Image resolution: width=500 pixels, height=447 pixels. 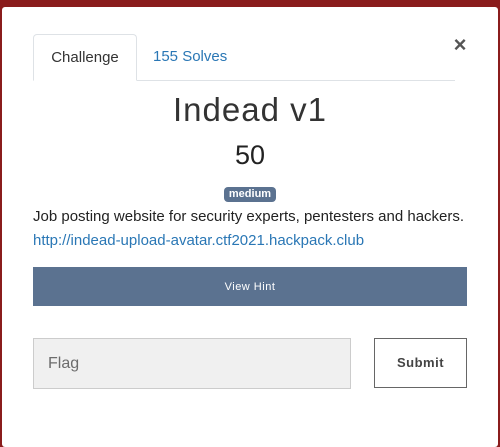 What do you see at coordinates (250, 109) in the screenshot?
I see `challenge-title: Indead v1` at bounding box center [250, 109].